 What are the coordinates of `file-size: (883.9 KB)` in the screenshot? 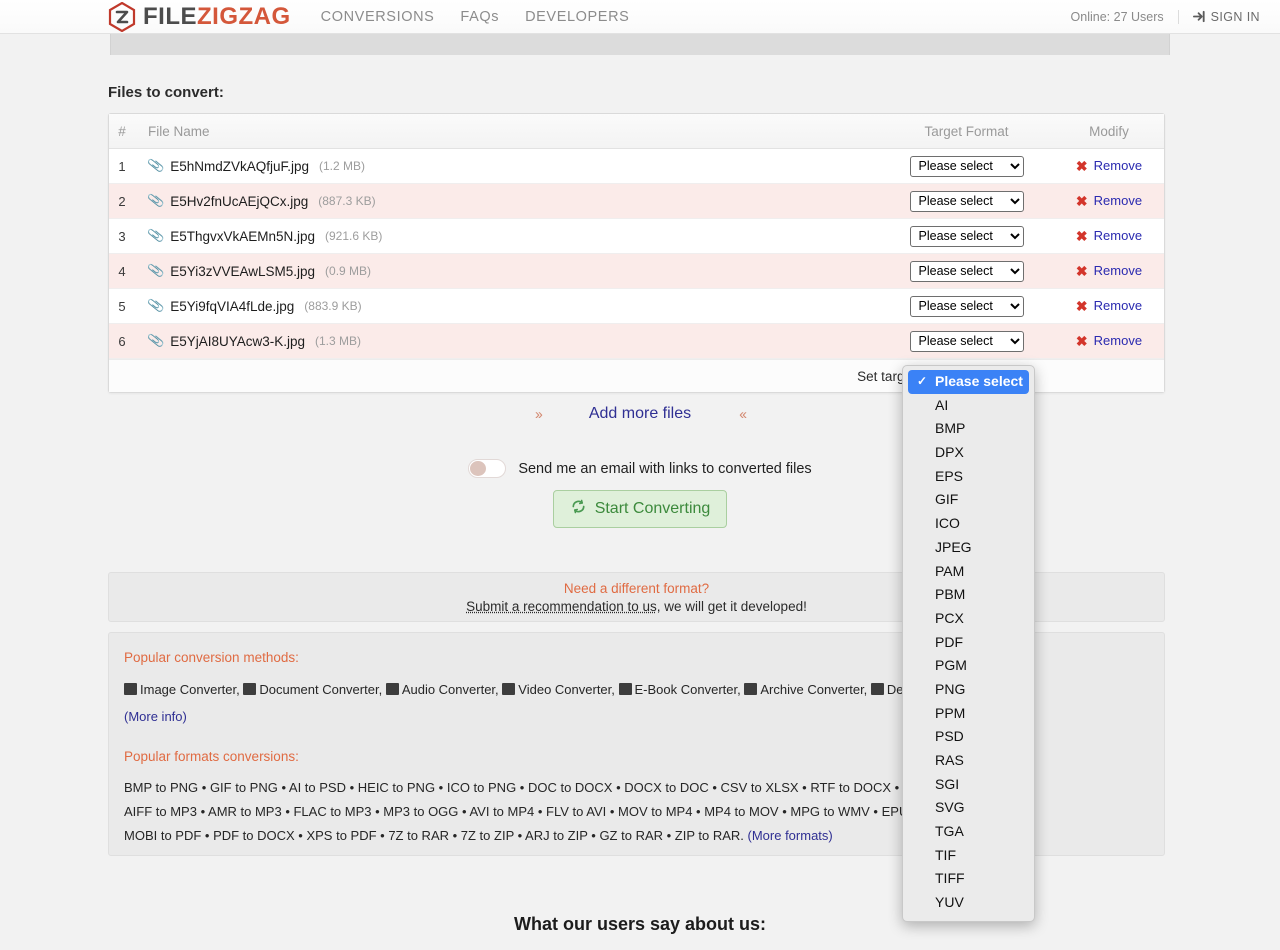 It's located at (333, 306).